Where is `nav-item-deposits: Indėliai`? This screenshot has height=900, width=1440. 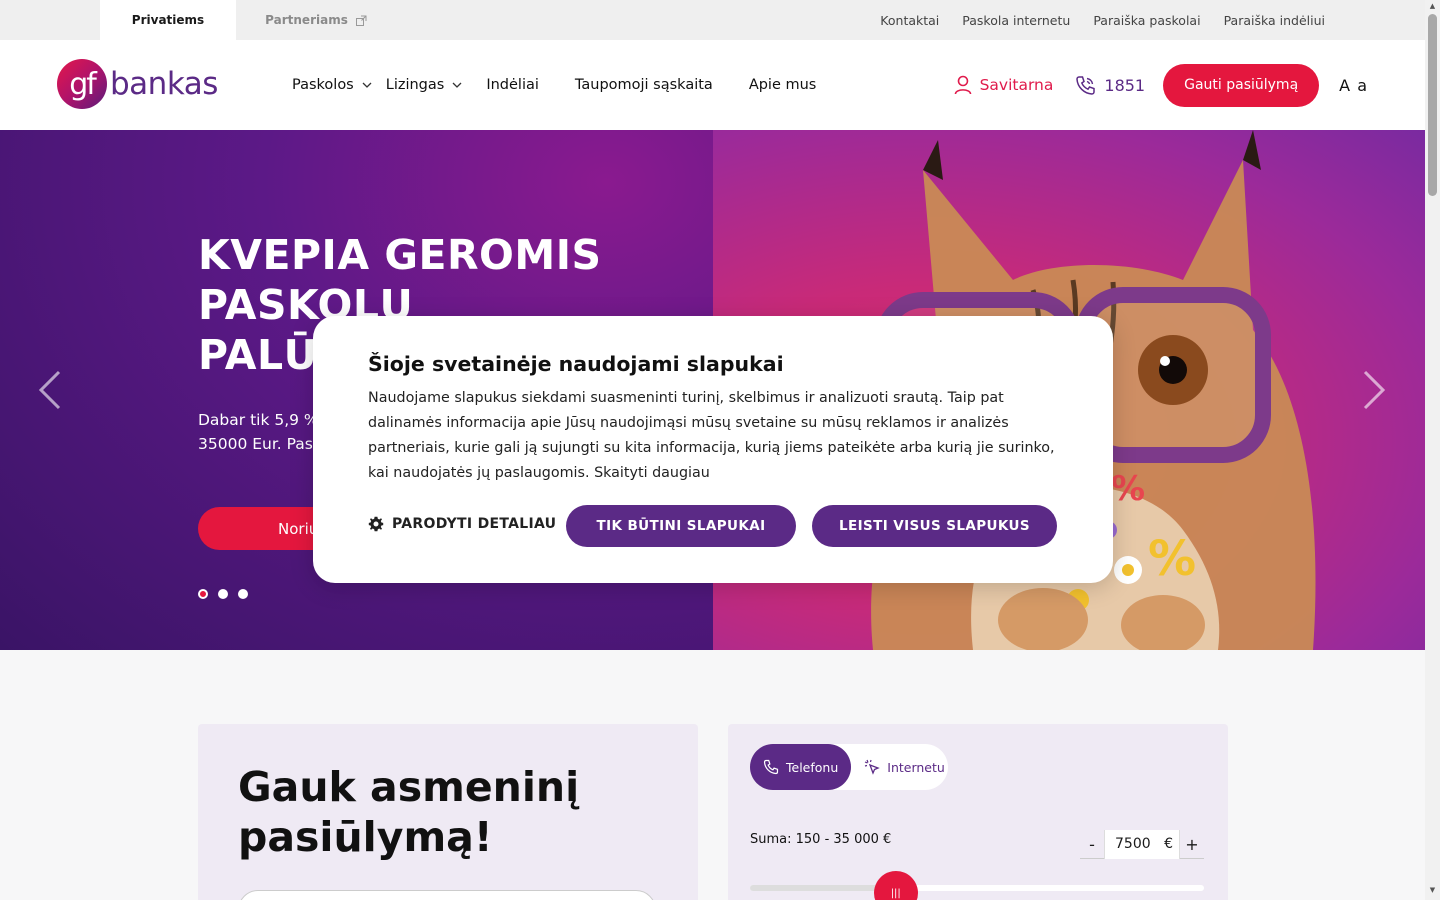 nav-item-deposits: Indėliai is located at coordinates (512, 85).